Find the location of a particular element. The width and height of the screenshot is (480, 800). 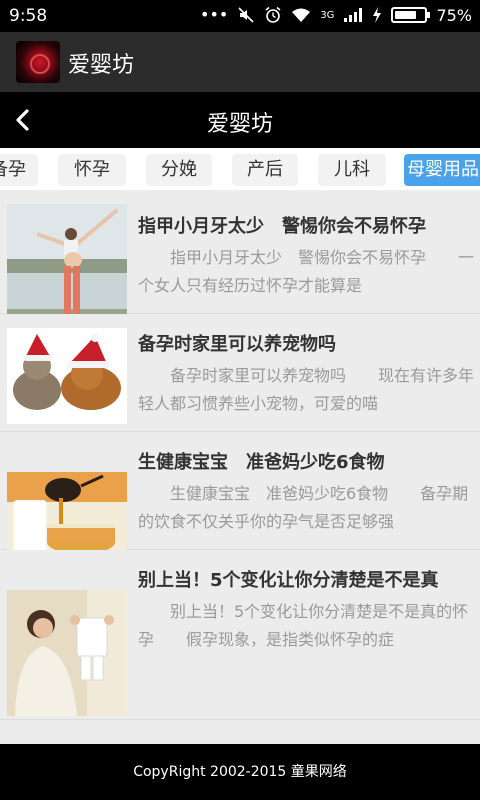

tab-label: 母婴用品 is located at coordinates (443, 169).